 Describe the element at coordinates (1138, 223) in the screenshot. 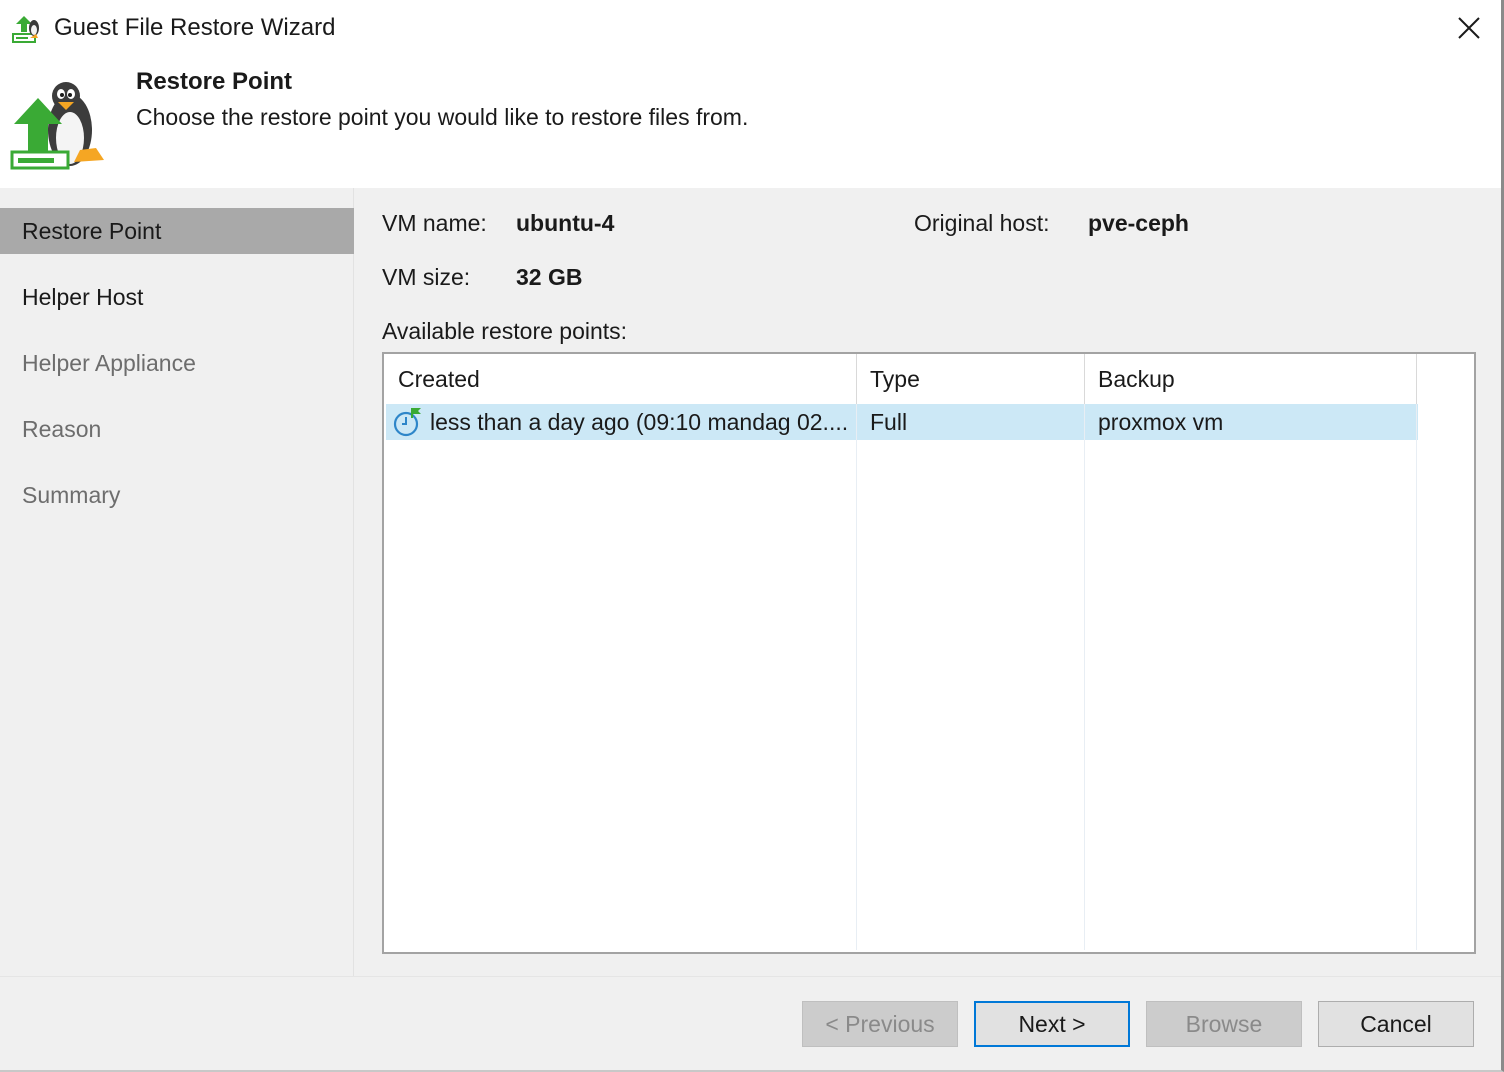

I see `original-host-value: pve-ceph` at that location.